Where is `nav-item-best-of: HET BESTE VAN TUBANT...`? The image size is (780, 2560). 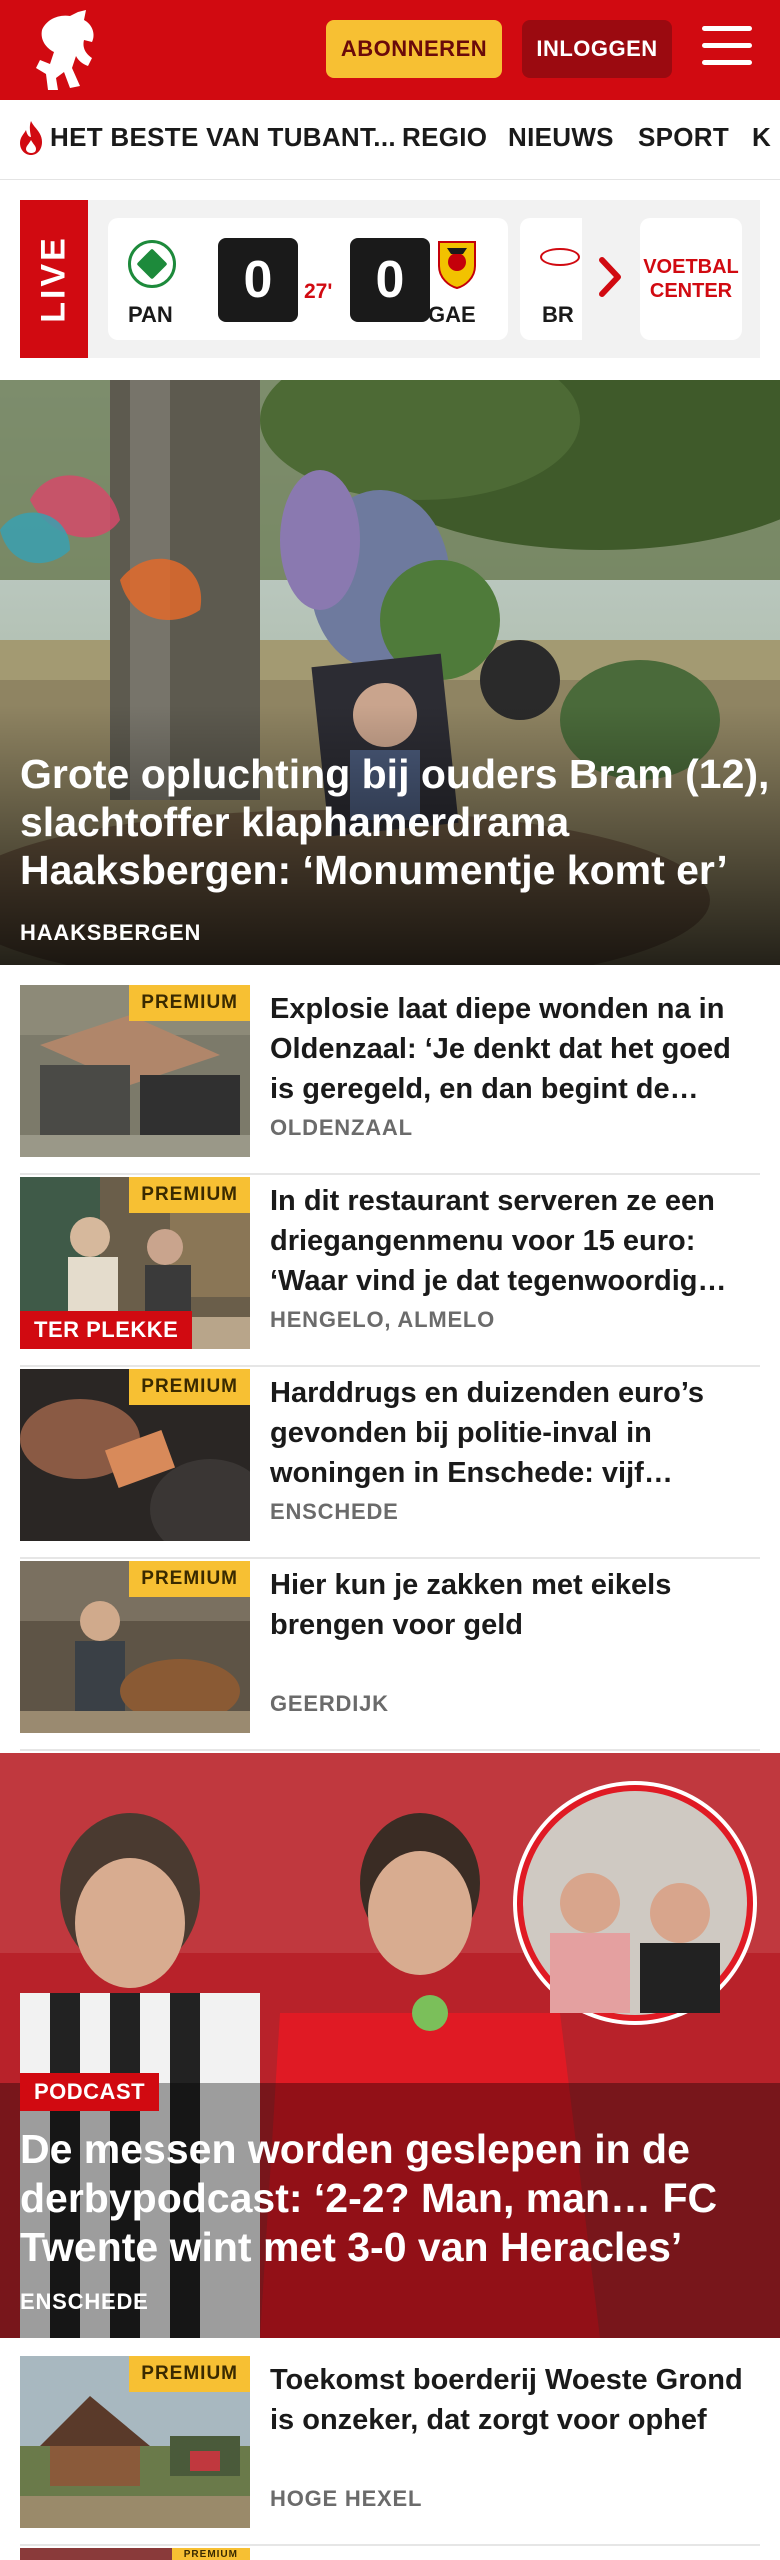 nav-item-best-of: HET BESTE VAN TUBANT... is located at coordinates (223, 137).